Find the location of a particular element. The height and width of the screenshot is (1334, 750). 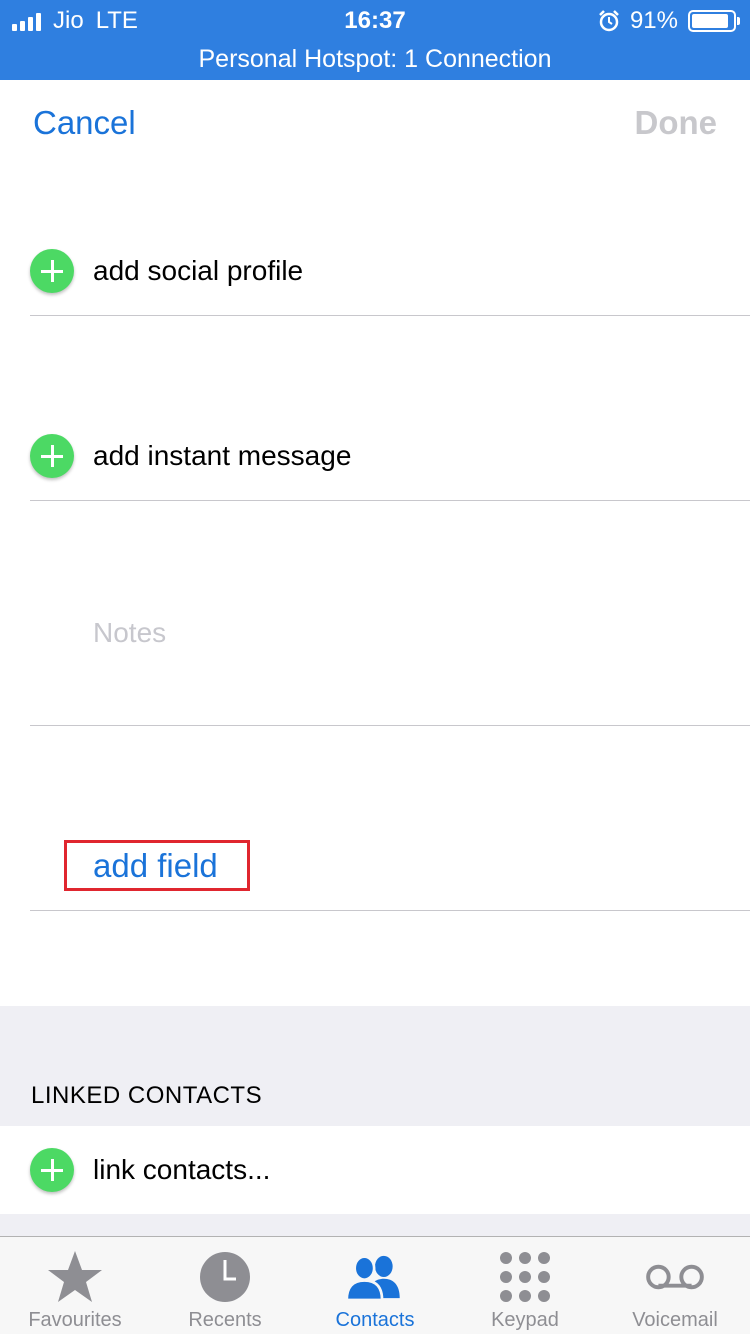

tab-label: Recents is located at coordinates (225, 1320).